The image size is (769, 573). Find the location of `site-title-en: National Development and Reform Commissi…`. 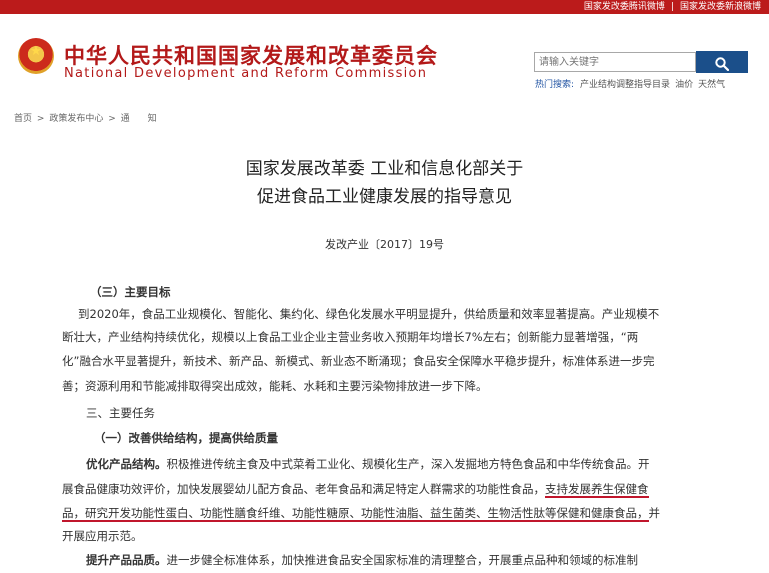

site-title-en: National Development and Reform Commissi… is located at coordinates (246, 73).